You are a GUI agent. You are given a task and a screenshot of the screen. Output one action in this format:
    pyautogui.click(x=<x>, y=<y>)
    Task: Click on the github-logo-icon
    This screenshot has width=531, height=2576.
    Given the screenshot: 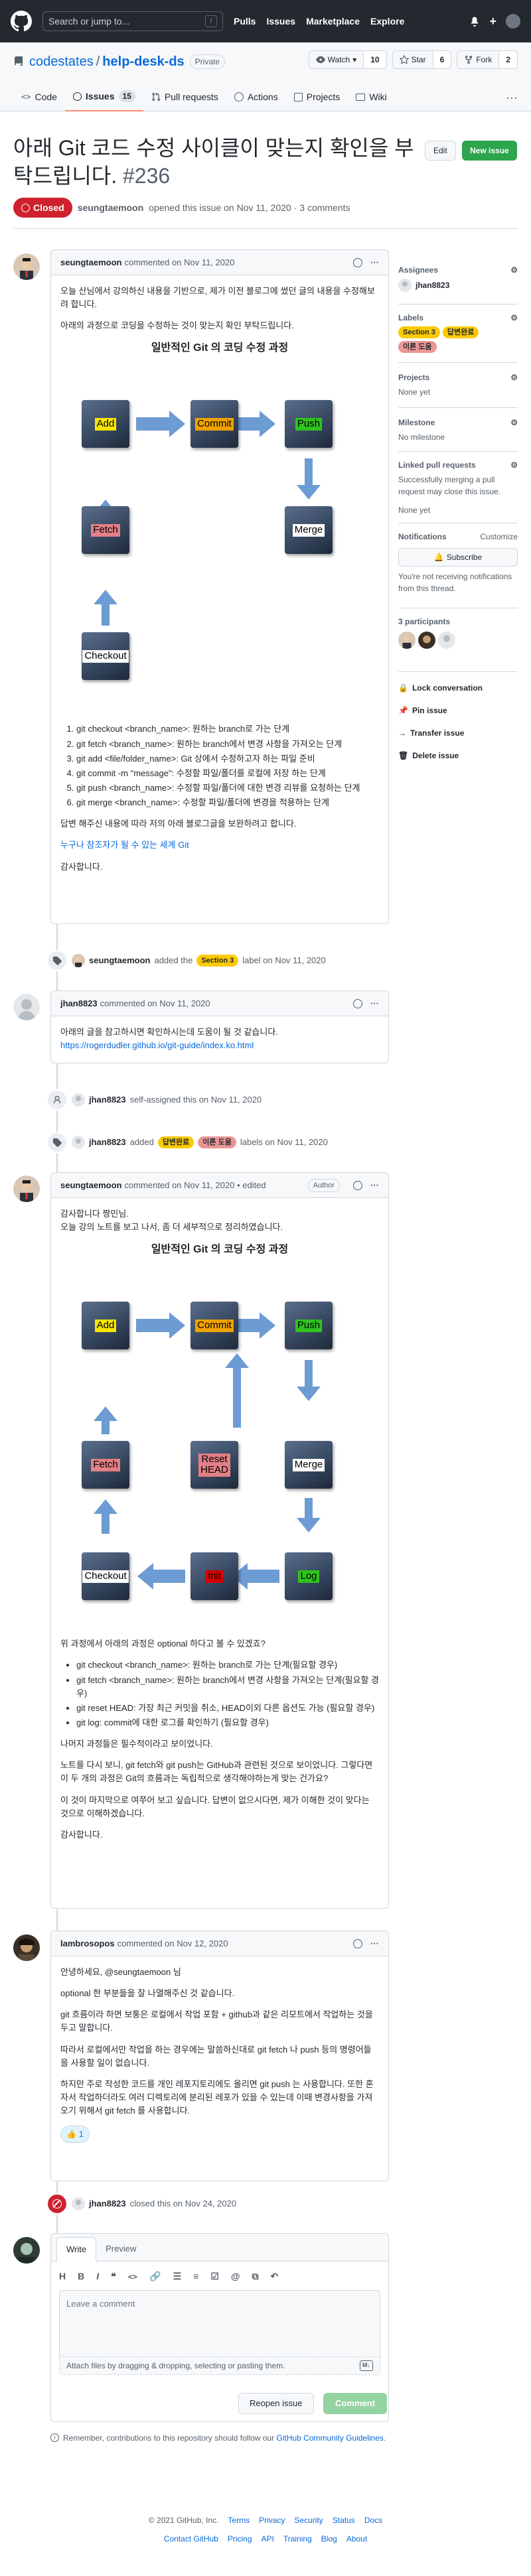 What is the action you would take?
    pyautogui.click(x=21, y=21)
    